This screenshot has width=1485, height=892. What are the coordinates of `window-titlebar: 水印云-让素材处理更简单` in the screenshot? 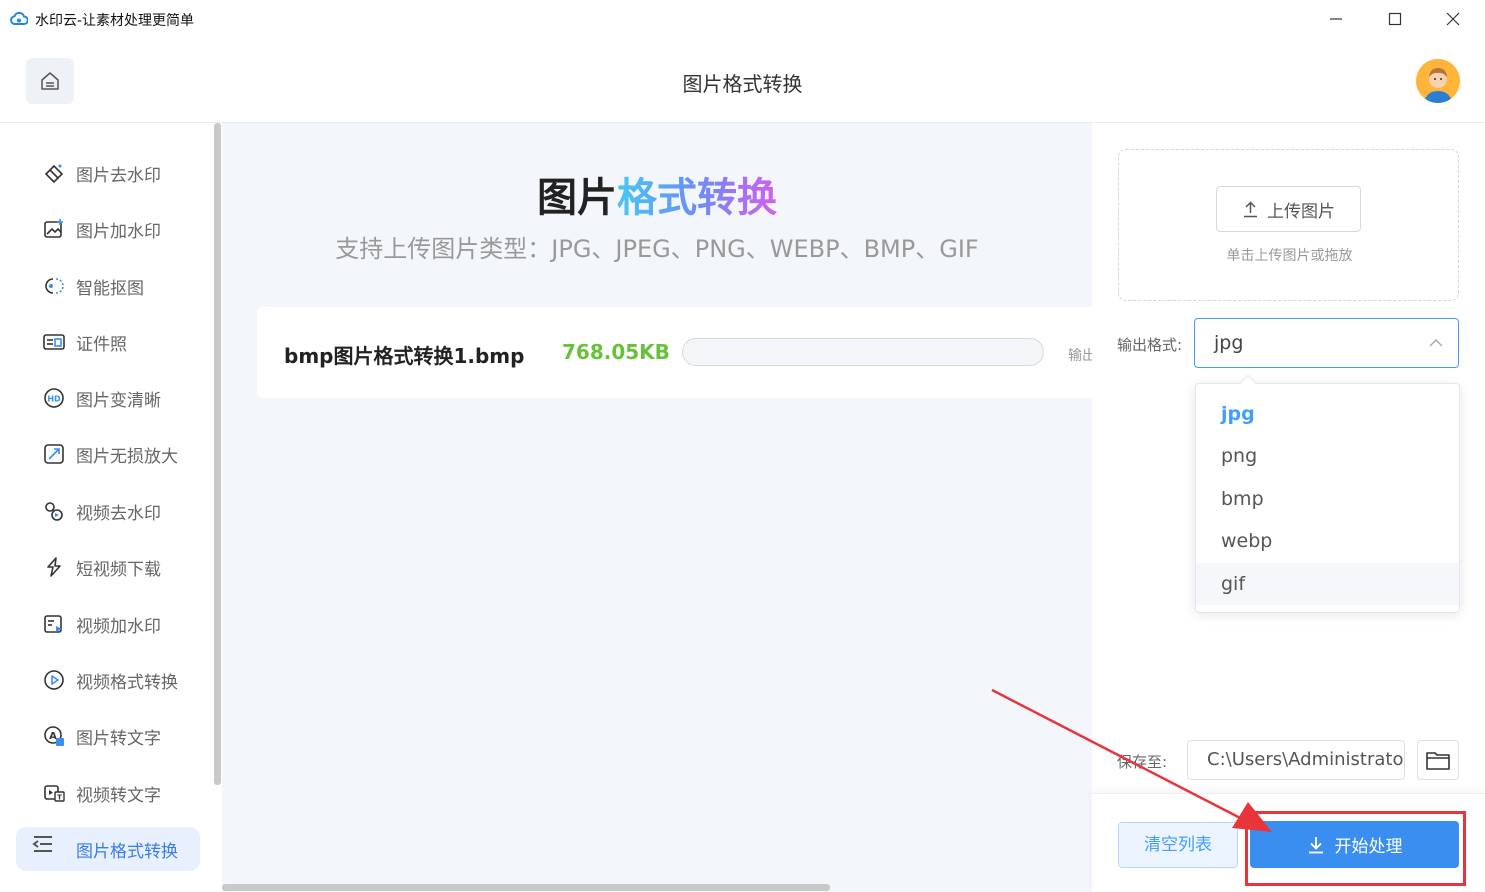 It's located at (742, 19).